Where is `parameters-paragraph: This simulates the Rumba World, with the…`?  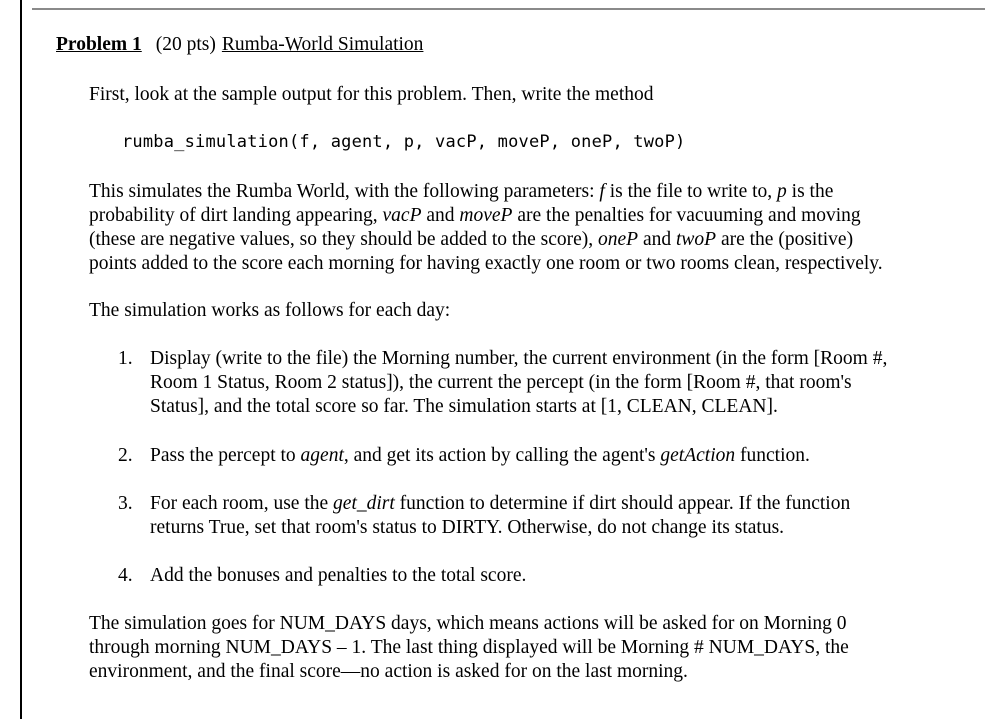
parameters-paragraph: This simulates the Rumba World, with the… is located at coordinates (486, 228).